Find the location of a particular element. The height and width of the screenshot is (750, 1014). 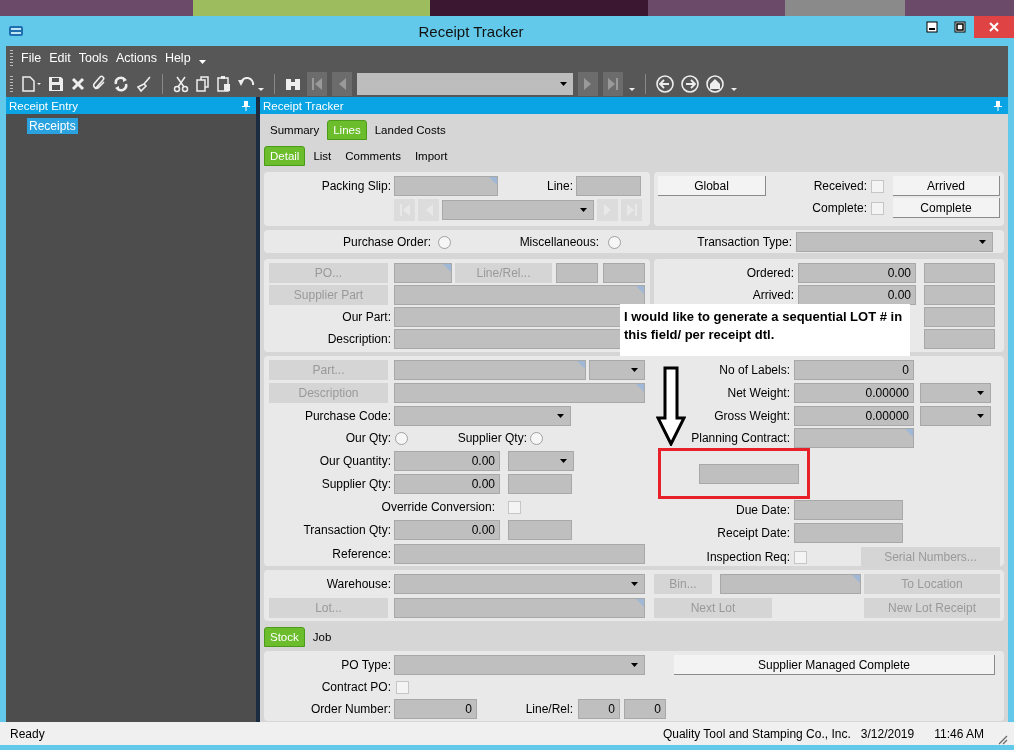

menu-item: Tools is located at coordinates (93, 58).